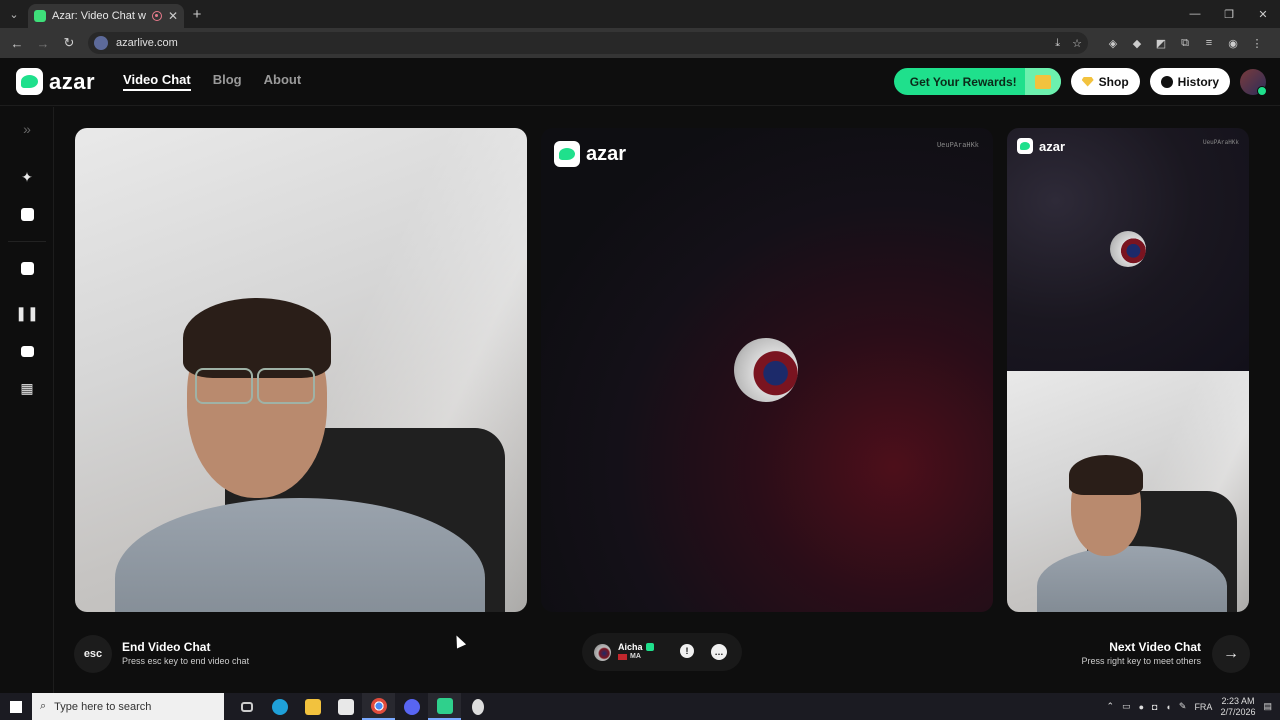  I want to click on layout-grid-icon: ▦, so click(27, 388).